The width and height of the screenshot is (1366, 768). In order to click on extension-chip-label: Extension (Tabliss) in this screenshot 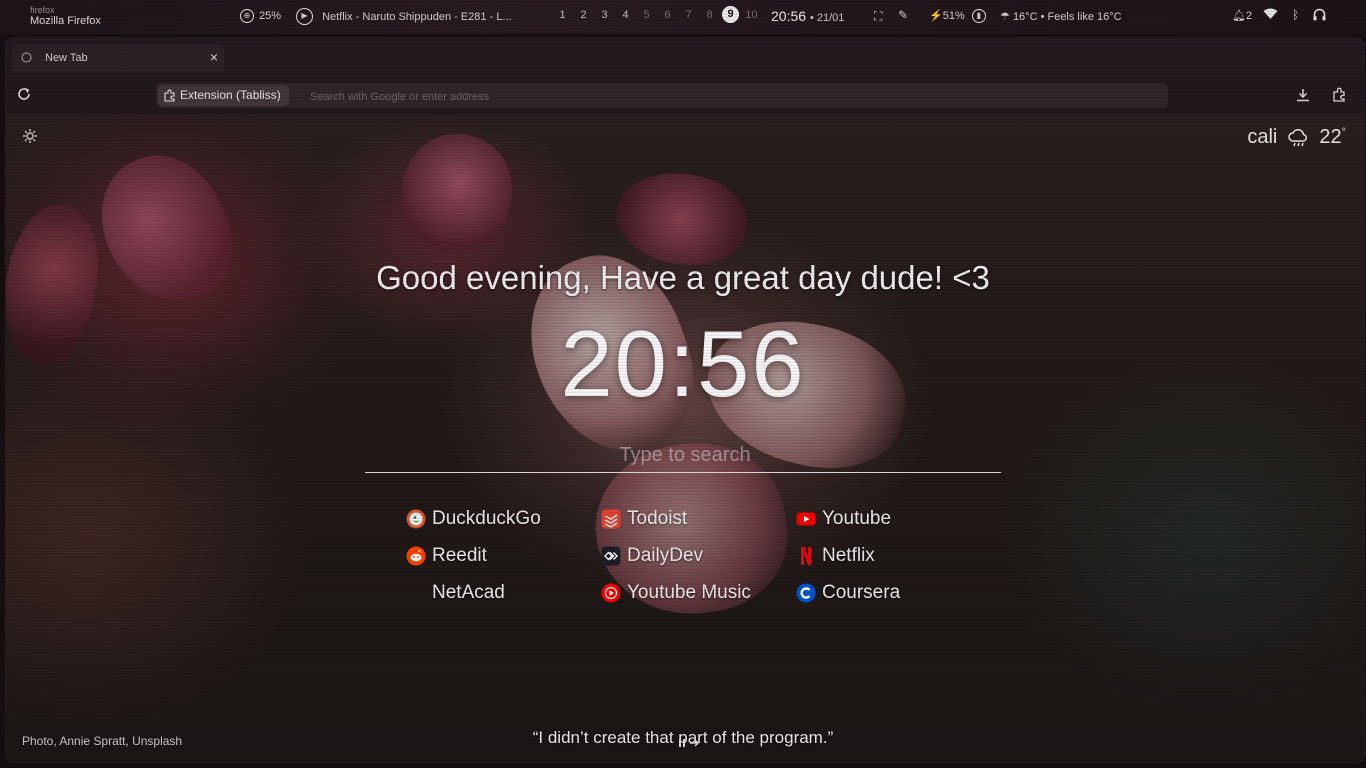, I will do `click(230, 95)`.